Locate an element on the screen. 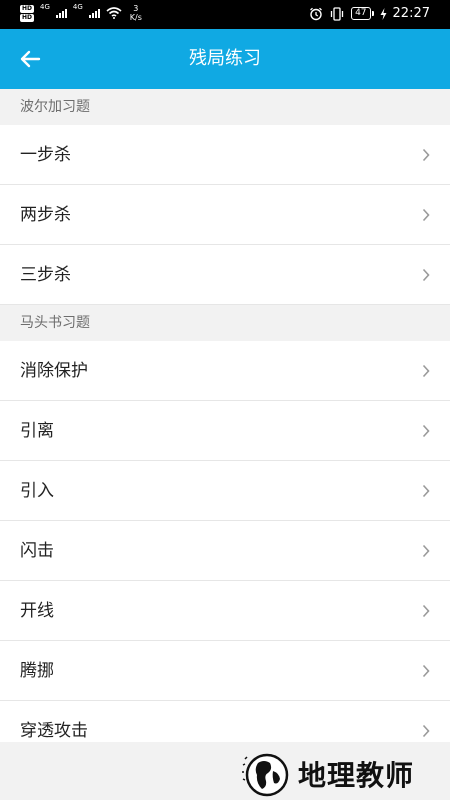  status-left-icons: HD HD 4G 4G 3 K/s is located at coordinates (81, 13).